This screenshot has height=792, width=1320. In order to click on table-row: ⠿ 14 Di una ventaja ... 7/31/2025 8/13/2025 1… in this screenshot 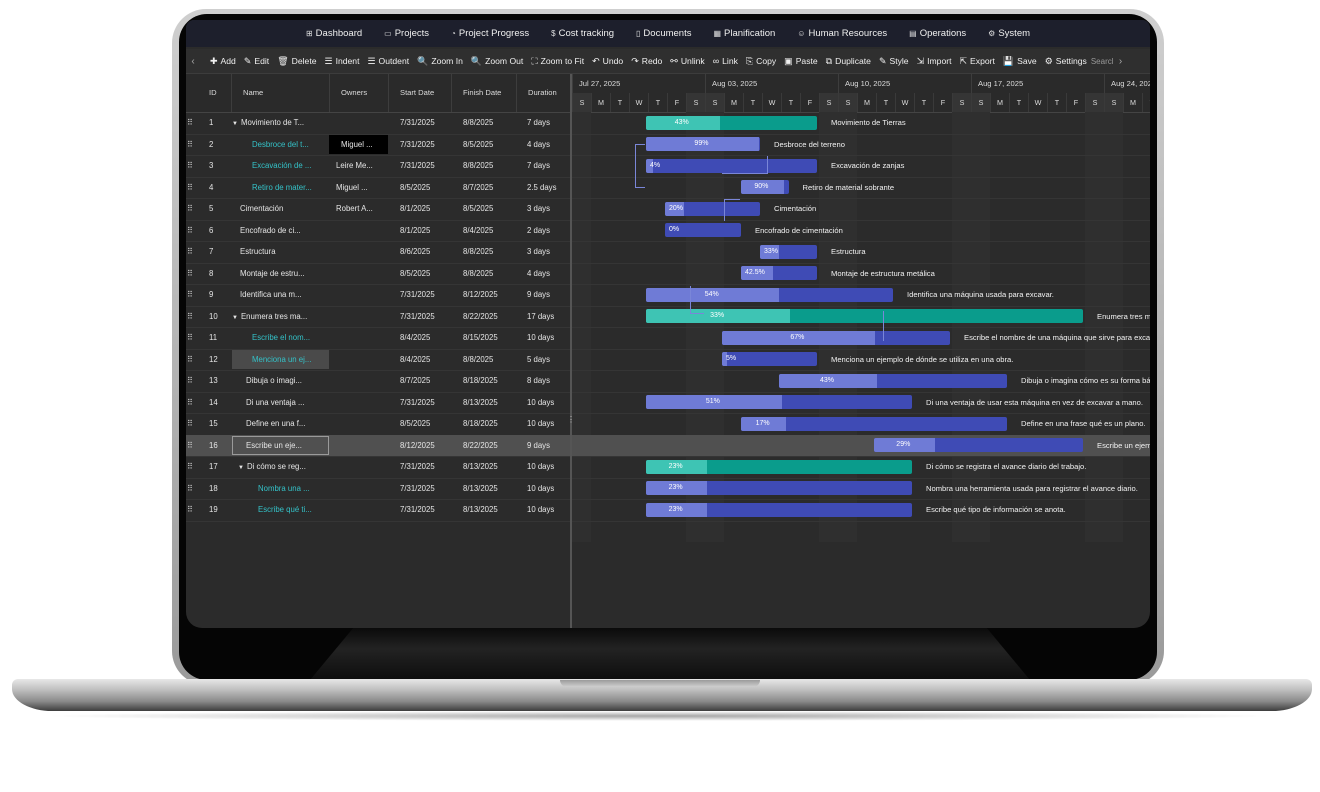, I will do `click(378, 403)`.